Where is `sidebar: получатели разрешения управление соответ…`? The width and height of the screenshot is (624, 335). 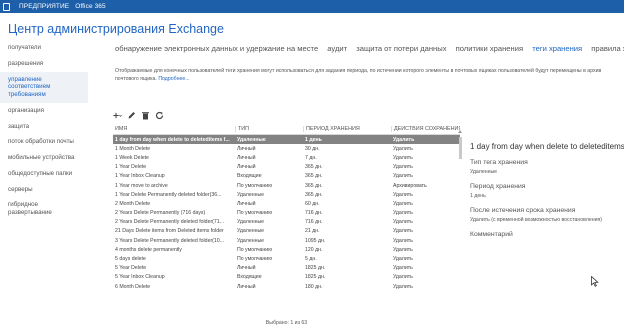 sidebar: получатели разрешения управление соответ… is located at coordinates (44, 130).